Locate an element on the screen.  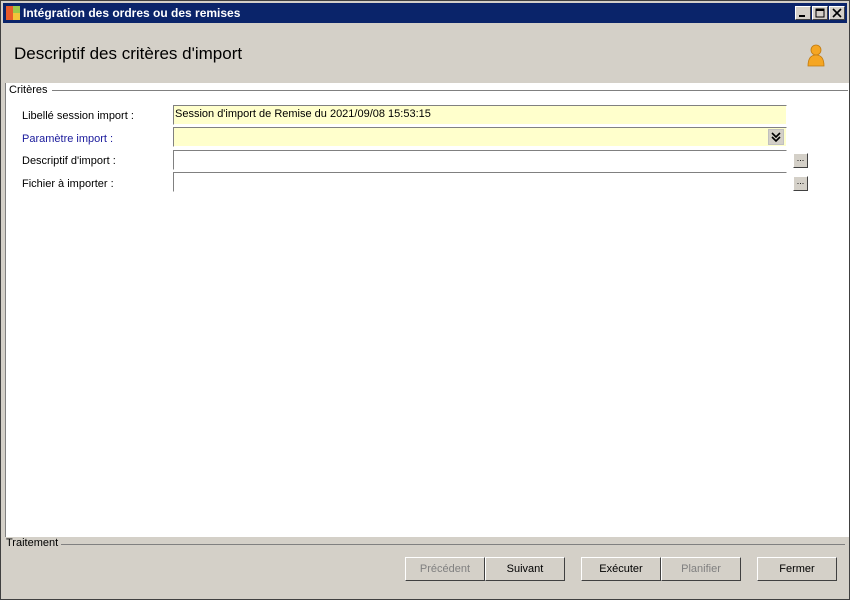
import-parameter-label: Paramètre import : is located at coordinates (67, 139).